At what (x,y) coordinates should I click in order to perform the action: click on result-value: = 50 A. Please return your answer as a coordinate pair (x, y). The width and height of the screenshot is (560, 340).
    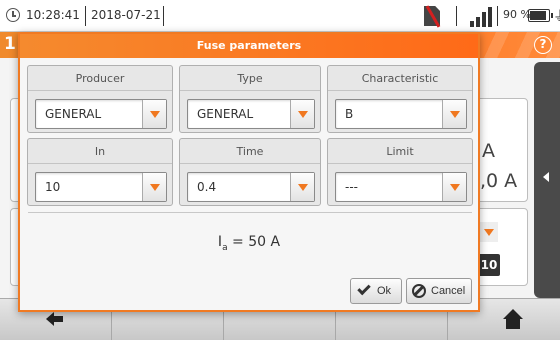
    Looking at the image, I should click on (254, 242).